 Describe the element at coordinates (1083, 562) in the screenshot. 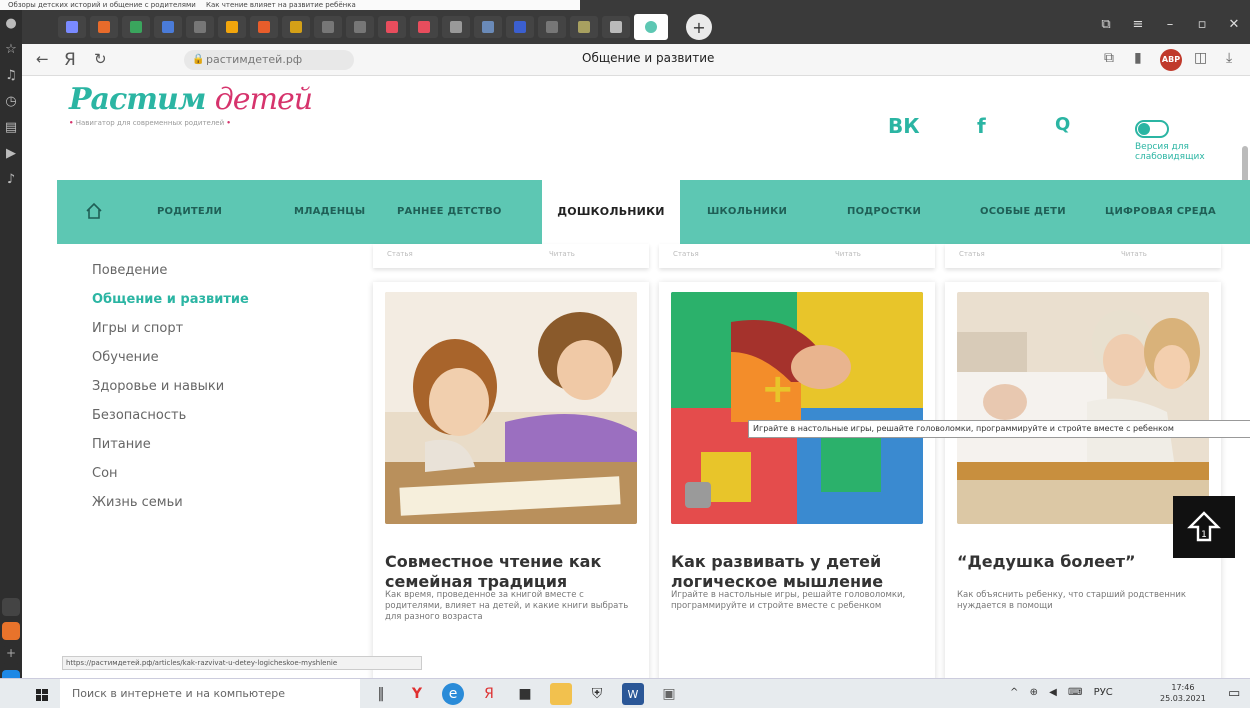

I see `article-title: “Дедушка болеет”` at that location.